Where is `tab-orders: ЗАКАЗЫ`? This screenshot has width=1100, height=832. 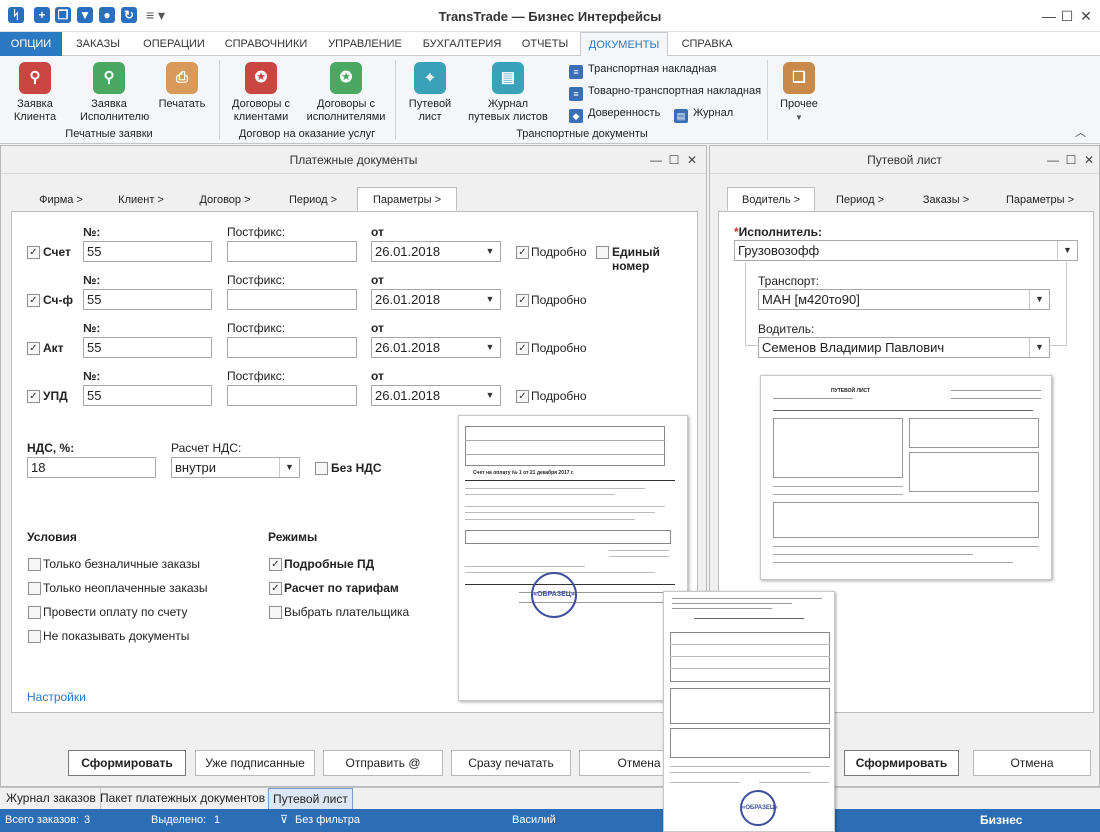 tab-orders: ЗАКАЗЫ is located at coordinates (98, 44).